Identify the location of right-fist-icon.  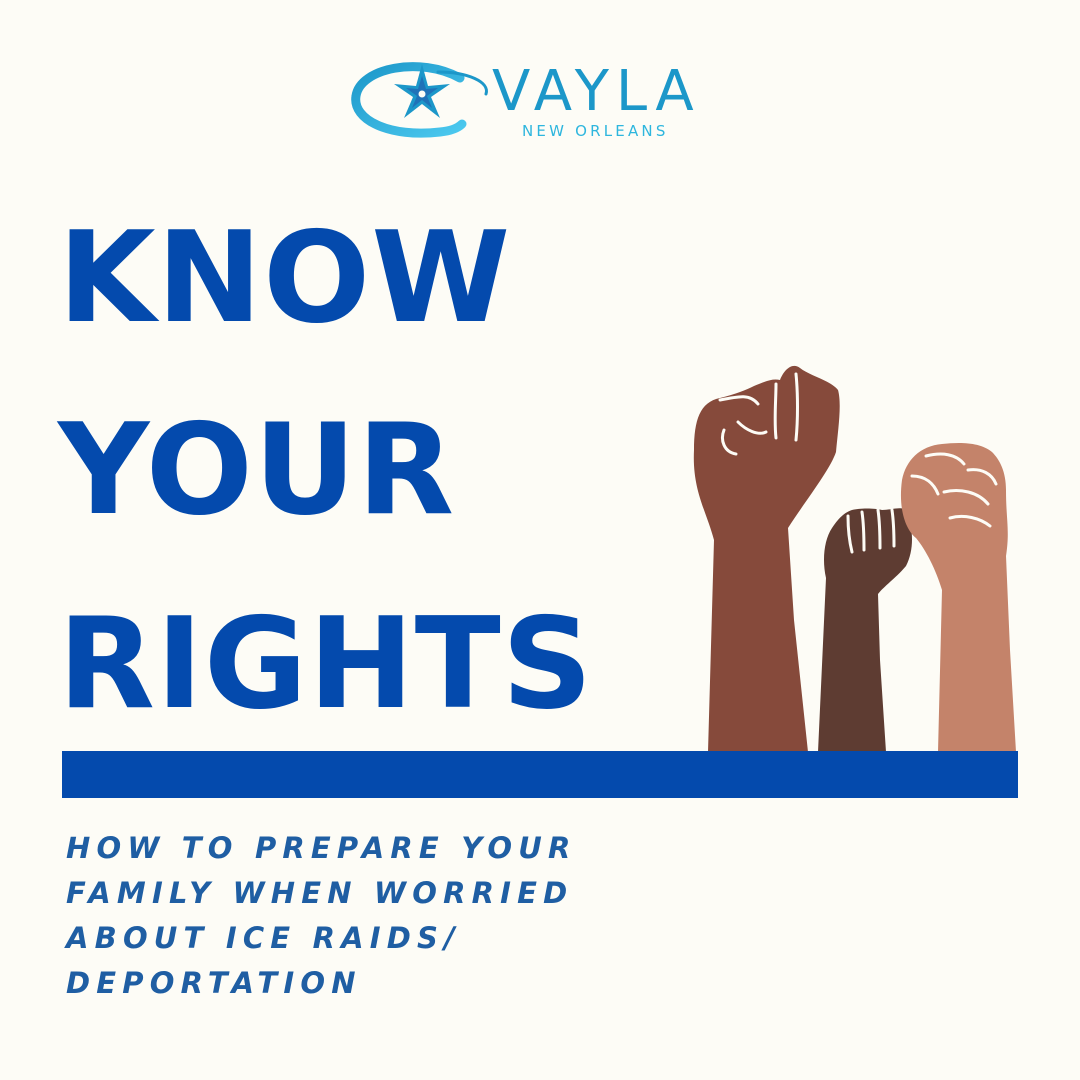
(958, 597).